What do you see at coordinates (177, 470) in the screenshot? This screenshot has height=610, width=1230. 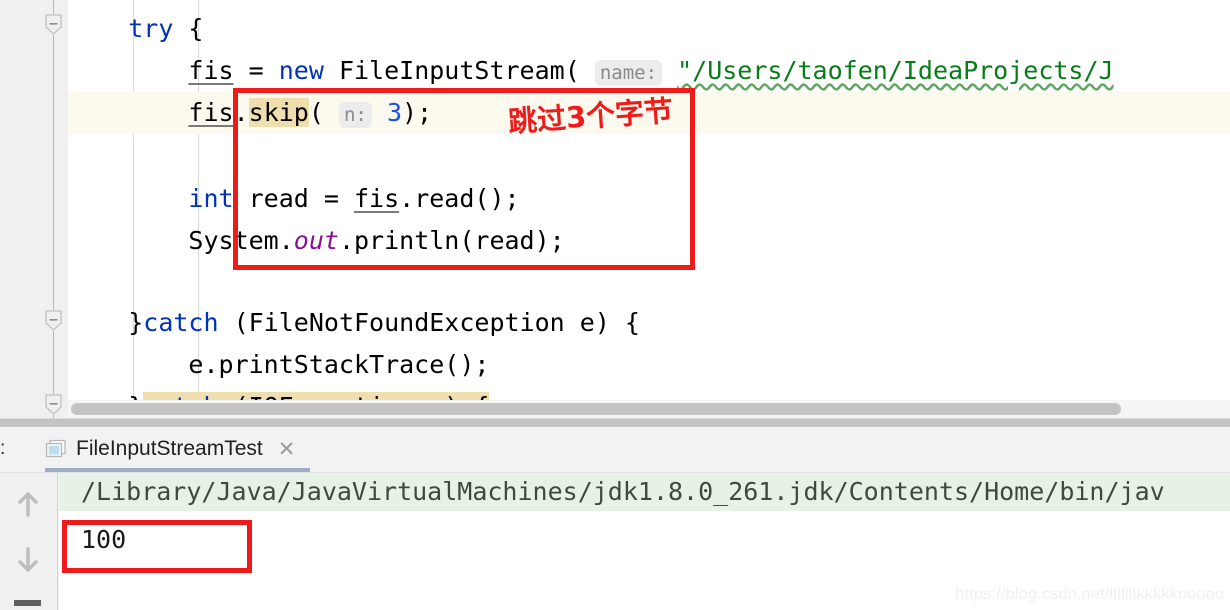 I see `console-tab-active-underline` at bounding box center [177, 470].